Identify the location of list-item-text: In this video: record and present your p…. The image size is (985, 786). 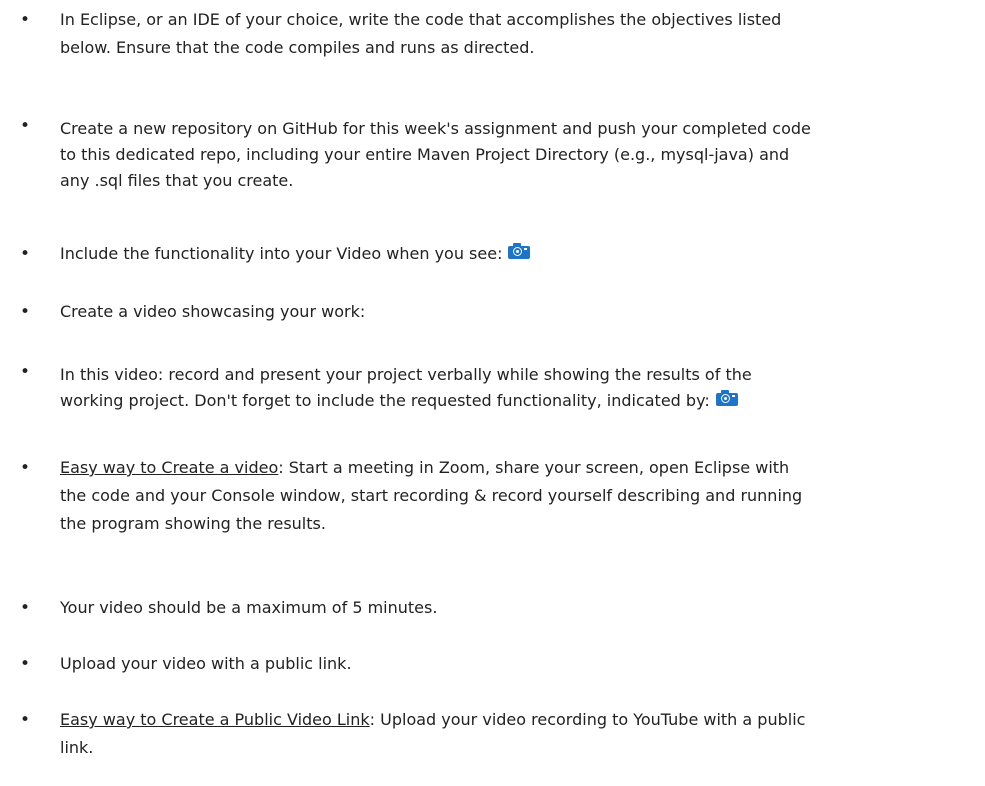
(512, 388).